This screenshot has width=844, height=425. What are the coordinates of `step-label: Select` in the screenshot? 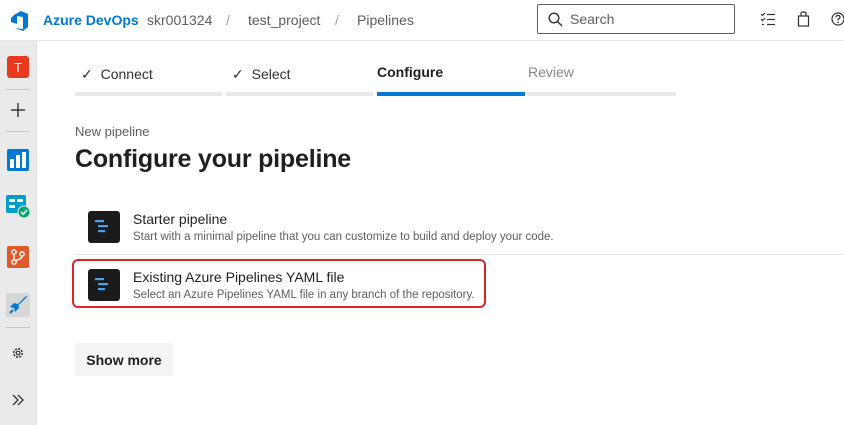 It's located at (271, 74).